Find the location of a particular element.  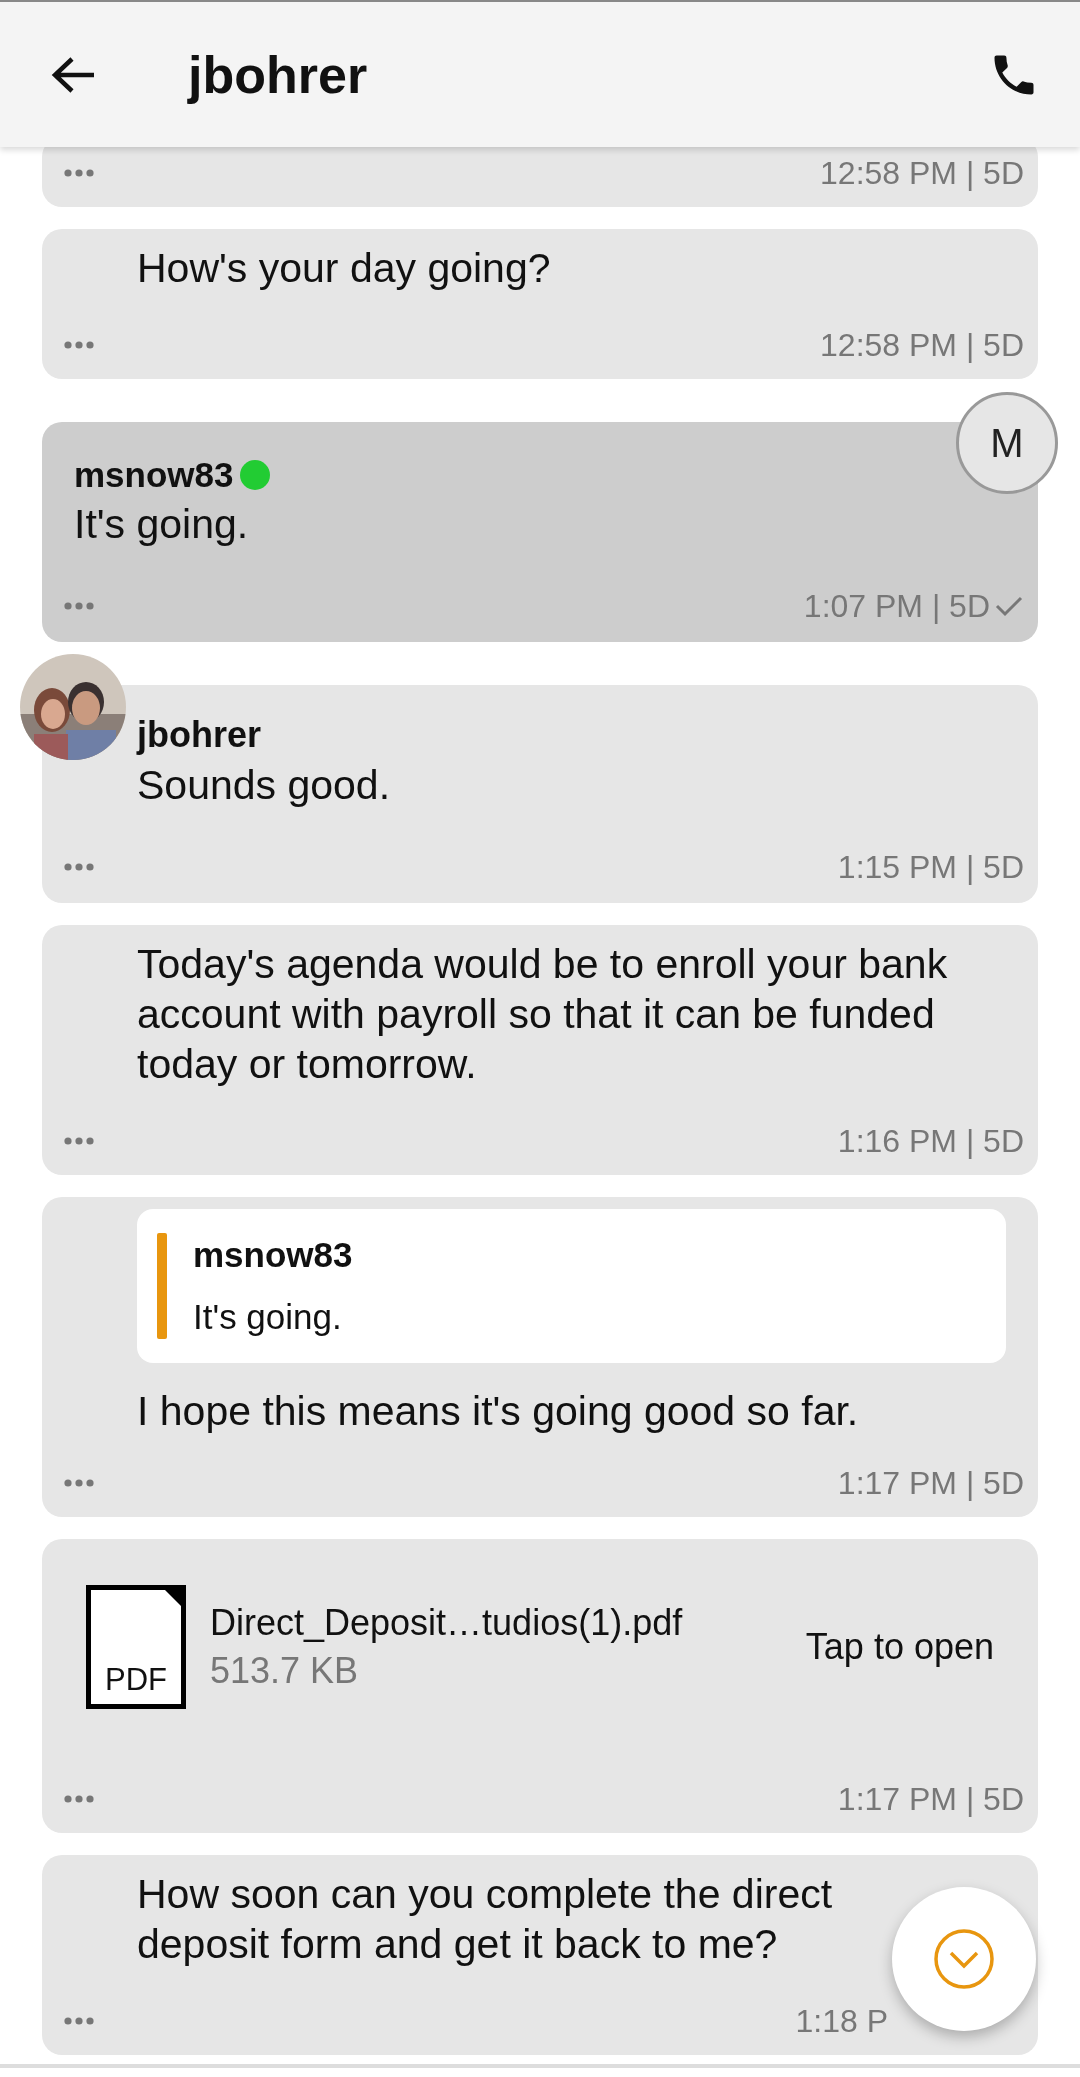

chevron-down-icon is located at coordinates (964, 1959).